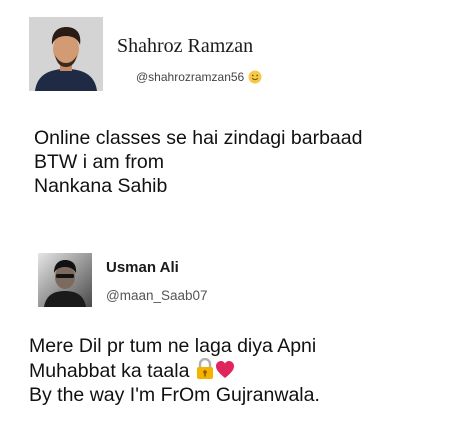  What do you see at coordinates (204, 368) in the screenshot?
I see `lock-with-key-icon` at bounding box center [204, 368].